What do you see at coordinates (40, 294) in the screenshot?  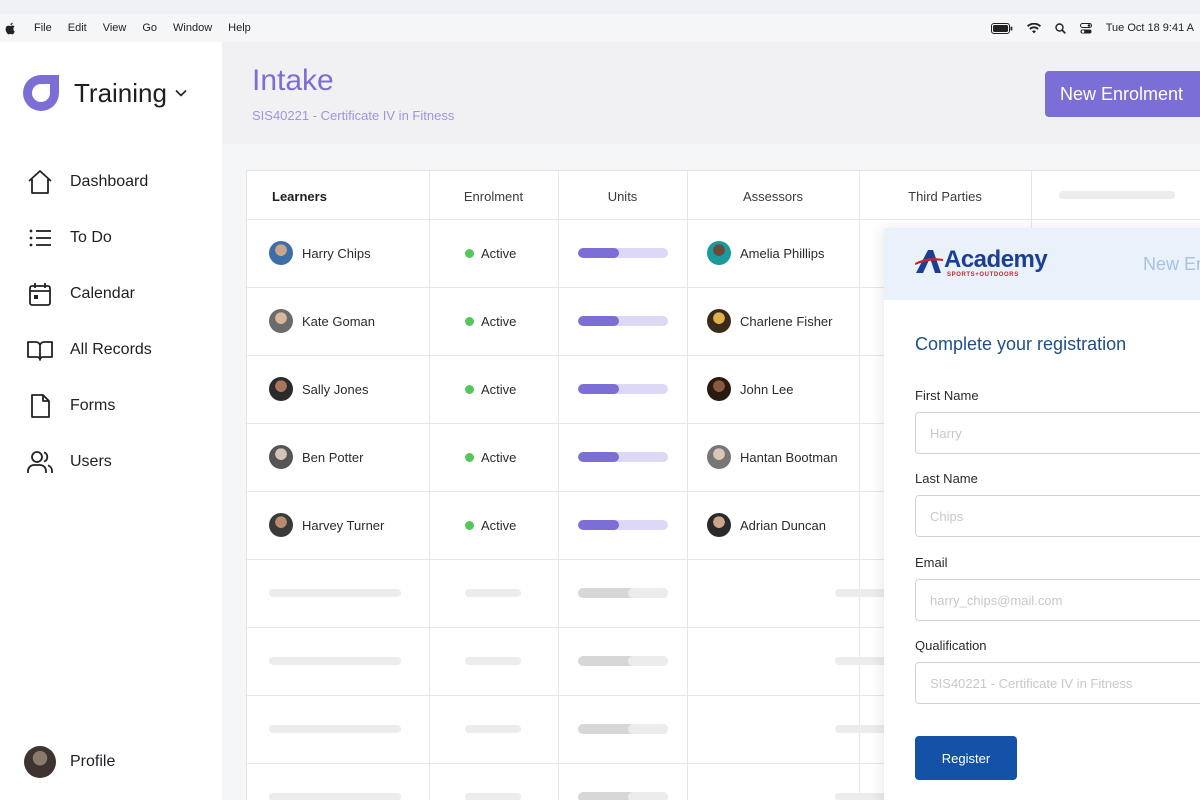 I see `calendar-icon` at bounding box center [40, 294].